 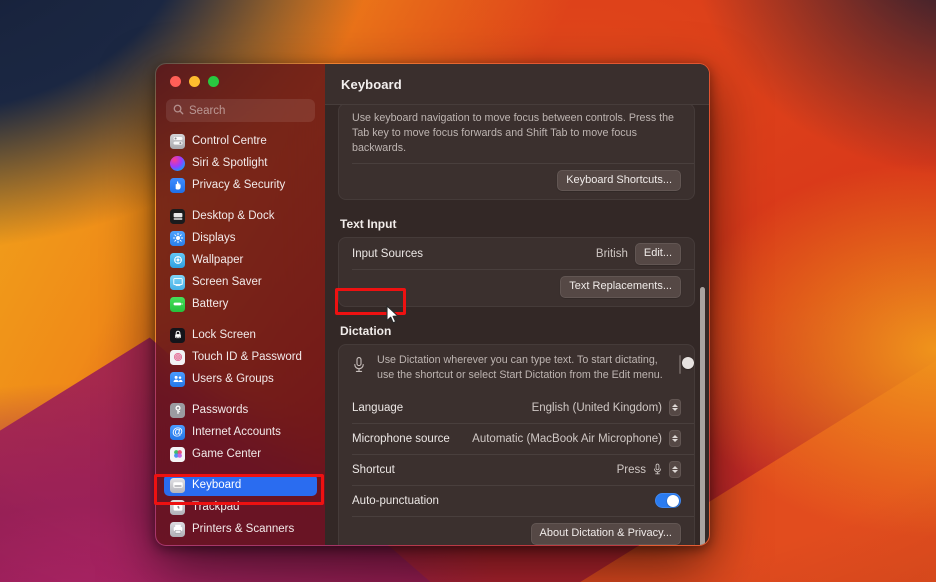 I want to click on sidebar-item-label: Trackpad, so click(x=216, y=507).